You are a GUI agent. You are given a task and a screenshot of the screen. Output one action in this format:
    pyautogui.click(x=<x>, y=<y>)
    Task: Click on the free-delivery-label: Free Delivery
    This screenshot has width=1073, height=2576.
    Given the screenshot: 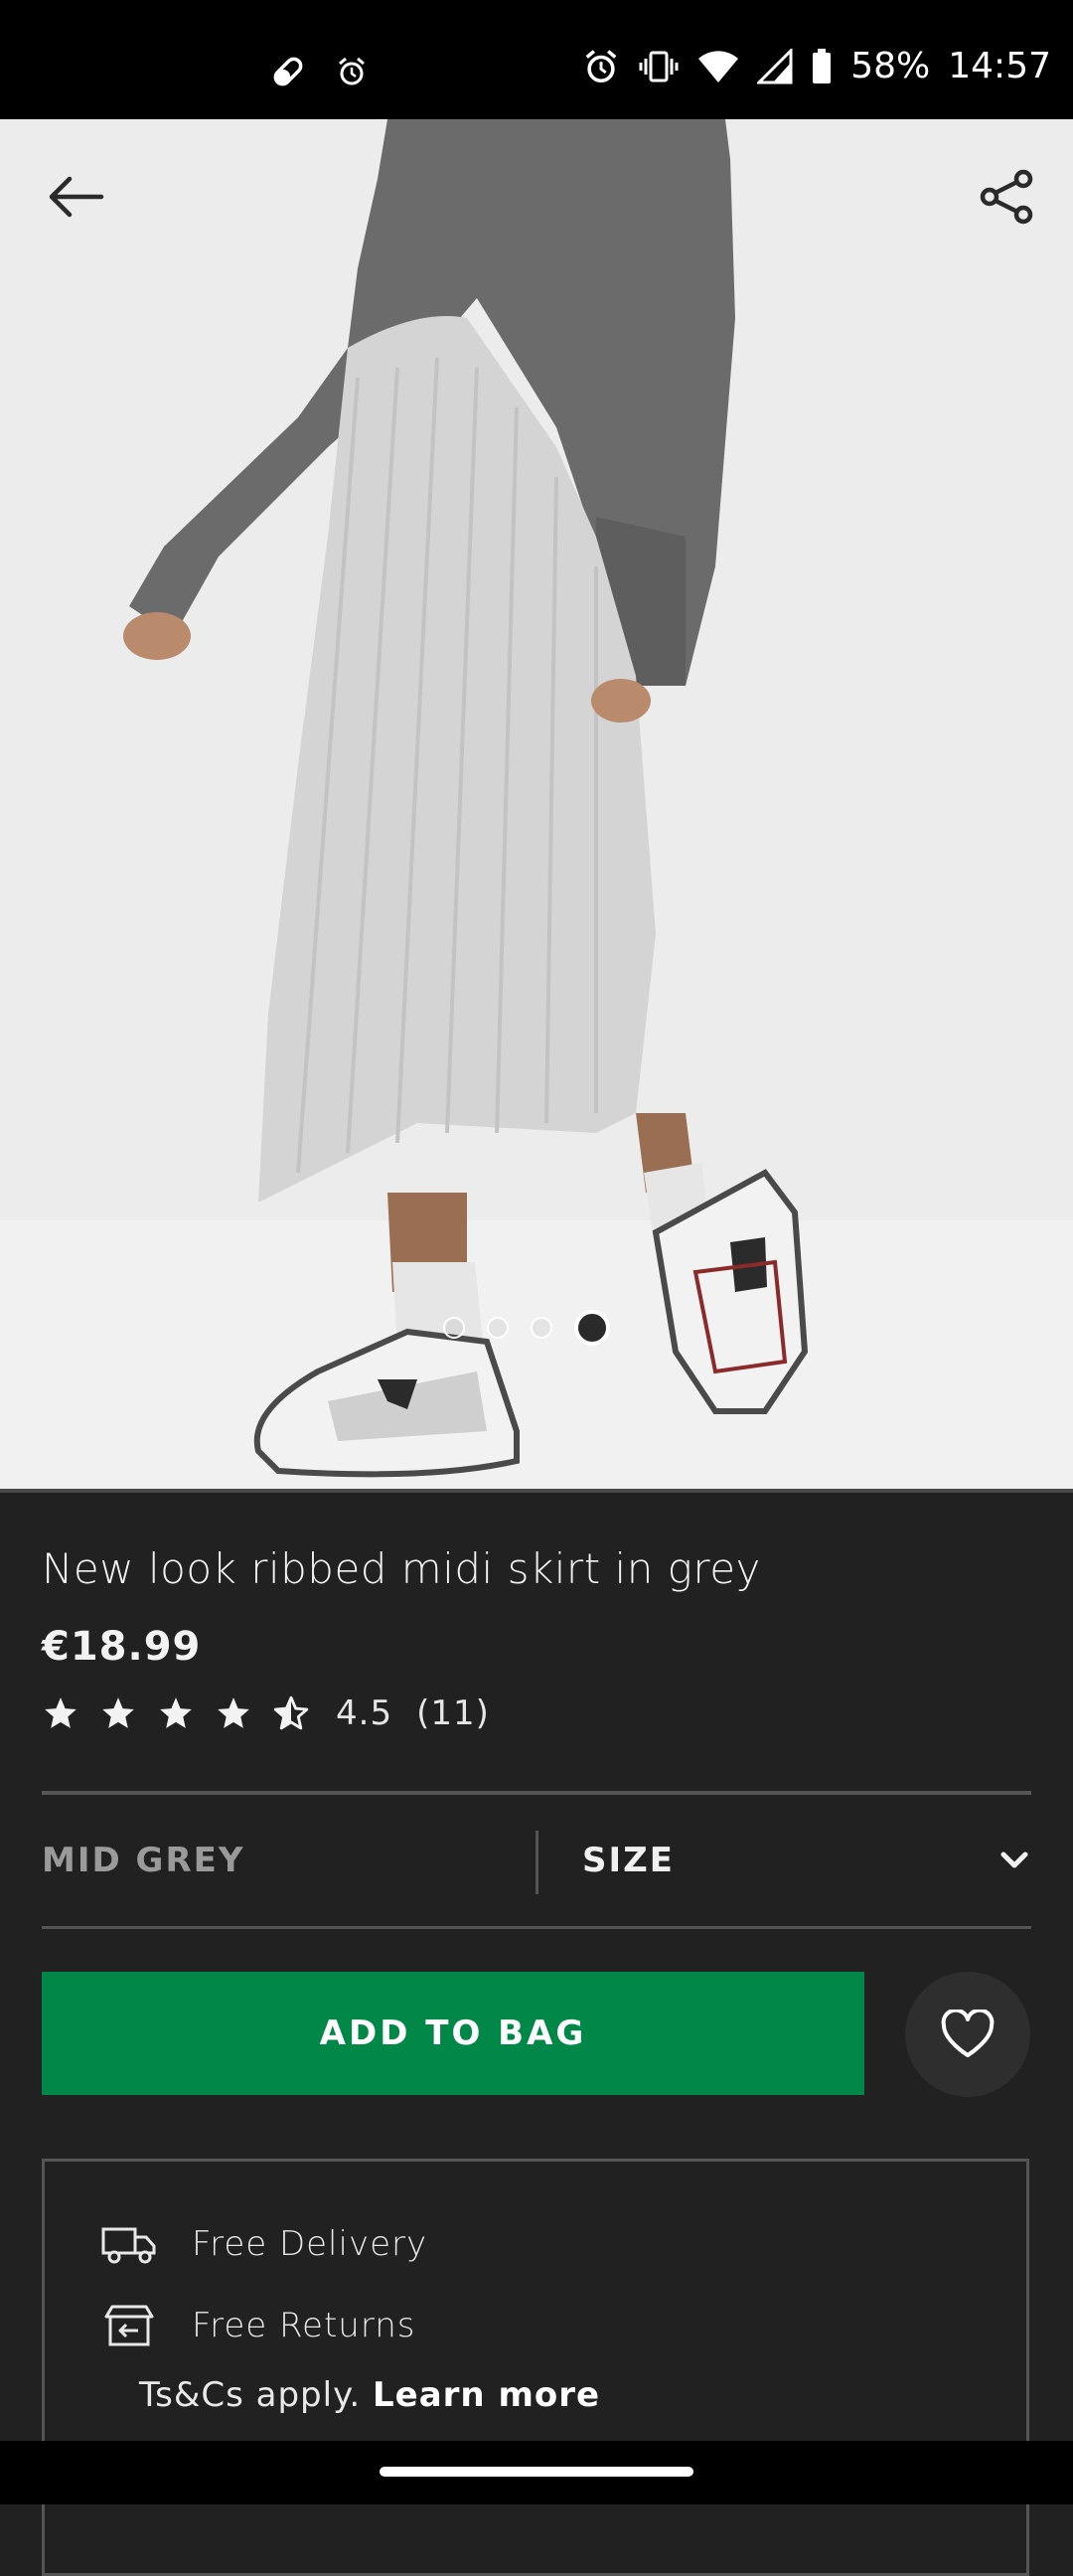 What is the action you would take?
    pyautogui.click(x=310, y=2244)
    